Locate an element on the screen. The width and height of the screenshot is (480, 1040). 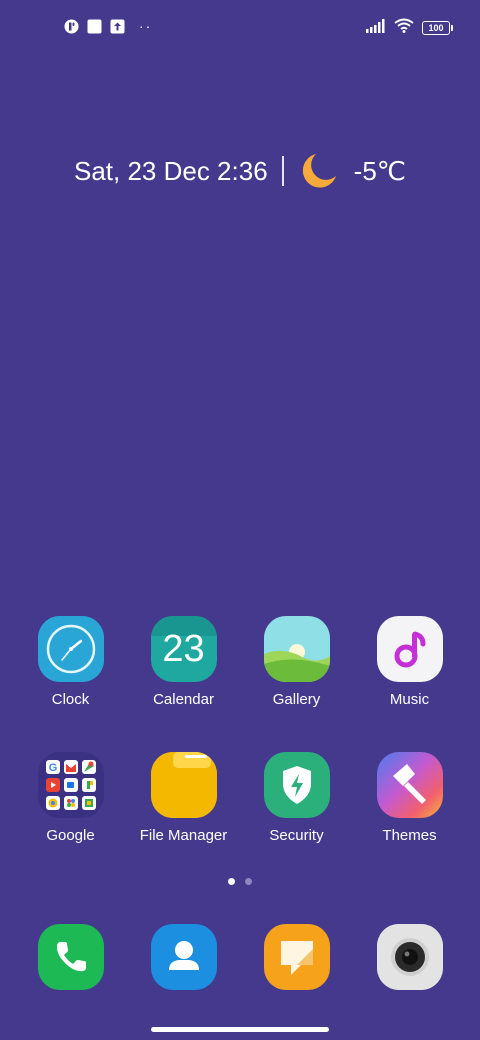
svg-text: G is located at coordinates (52, 768).